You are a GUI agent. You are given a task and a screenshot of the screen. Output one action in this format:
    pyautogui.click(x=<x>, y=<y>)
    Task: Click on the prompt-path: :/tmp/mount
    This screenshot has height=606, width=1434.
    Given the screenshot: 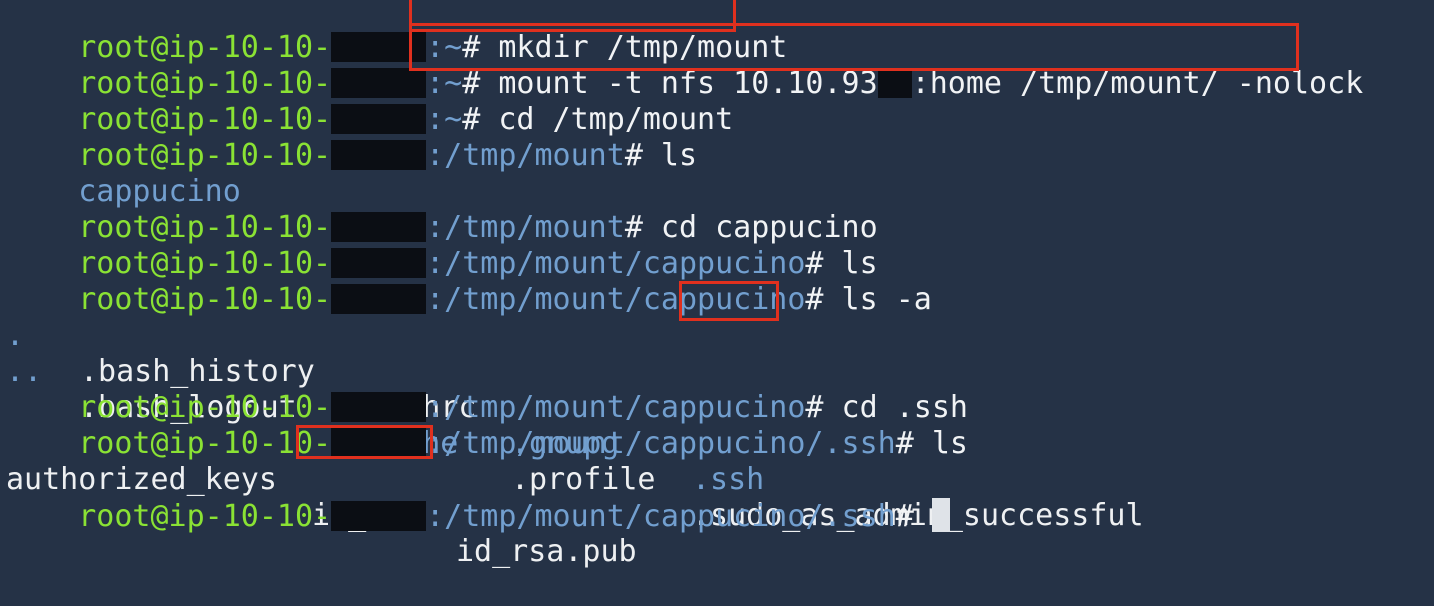 What is the action you would take?
    pyautogui.click(x=525, y=155)
    